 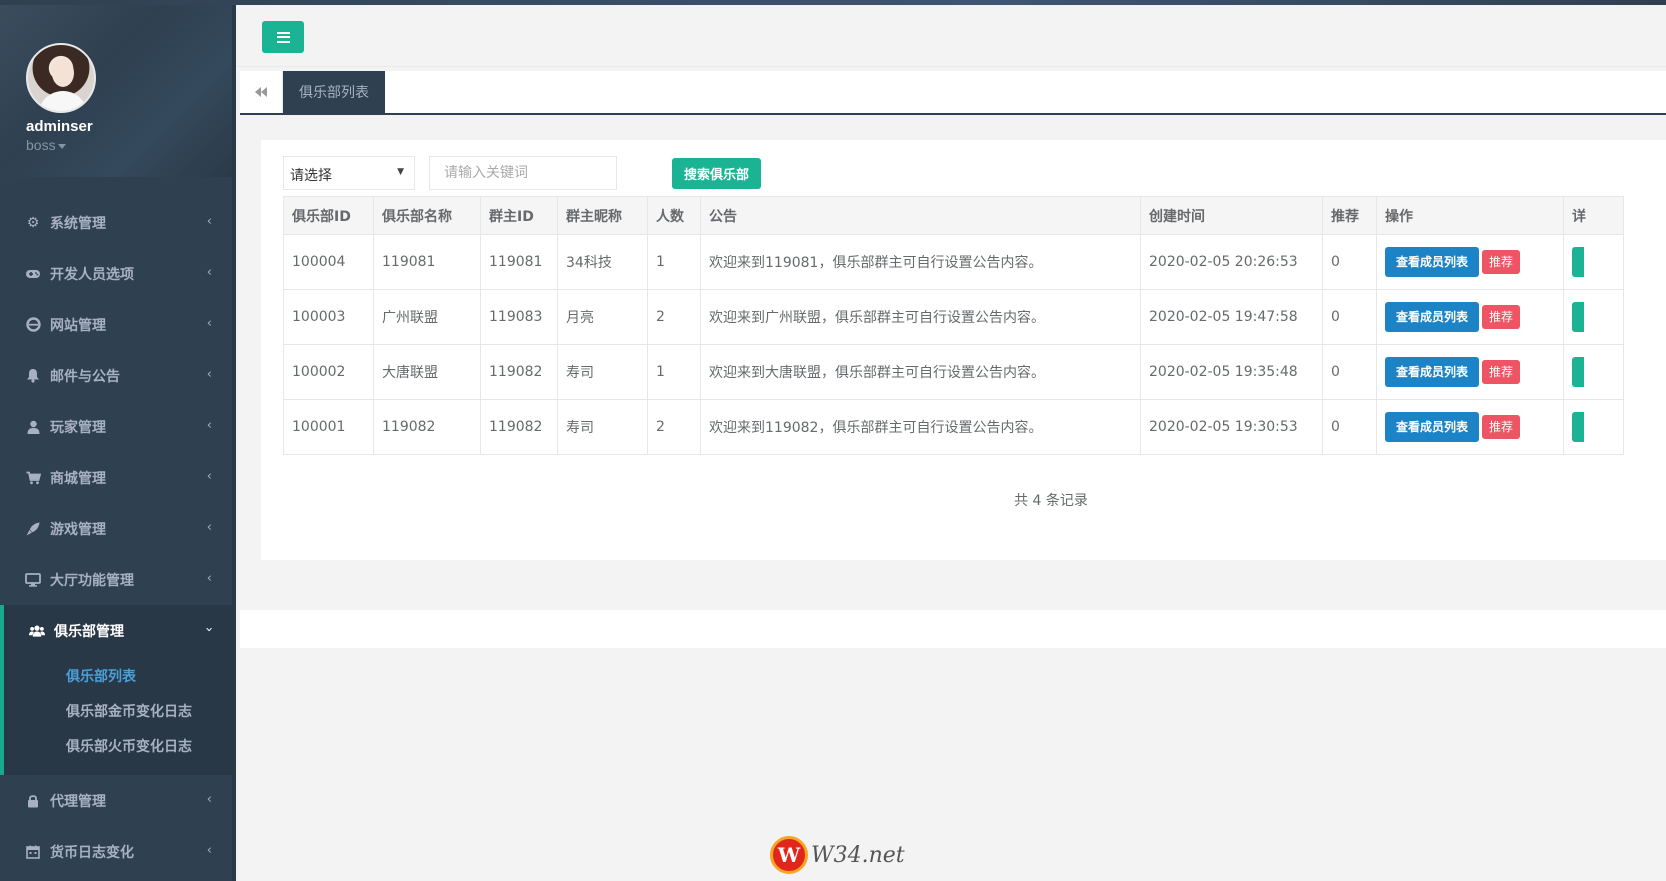 What do you see at coordinates (116, 375) in the screenshot?
I see `sidebar-item-mail-notice: 邮件与公告 ‹` at bounding box center [116, 375].